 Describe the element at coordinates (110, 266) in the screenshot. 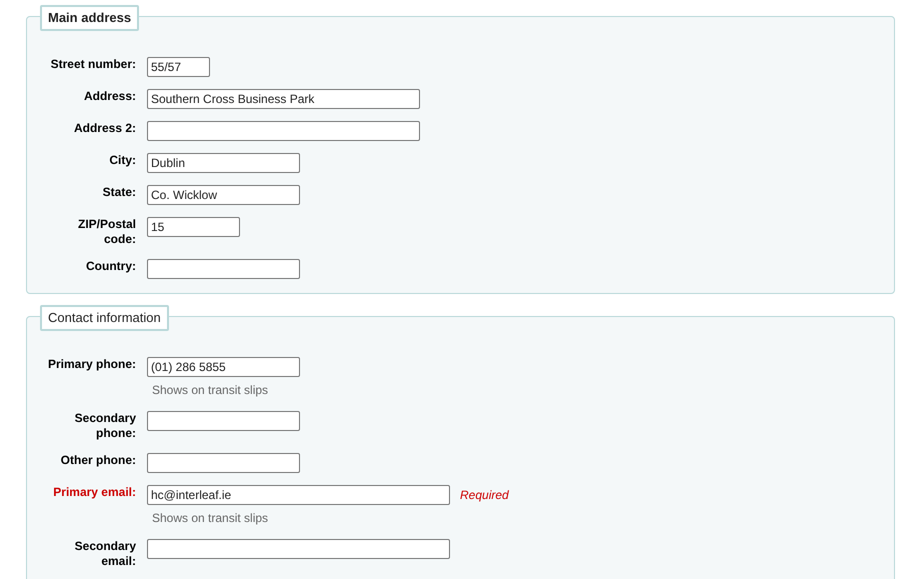

I see `field-label: Country:` at that location.